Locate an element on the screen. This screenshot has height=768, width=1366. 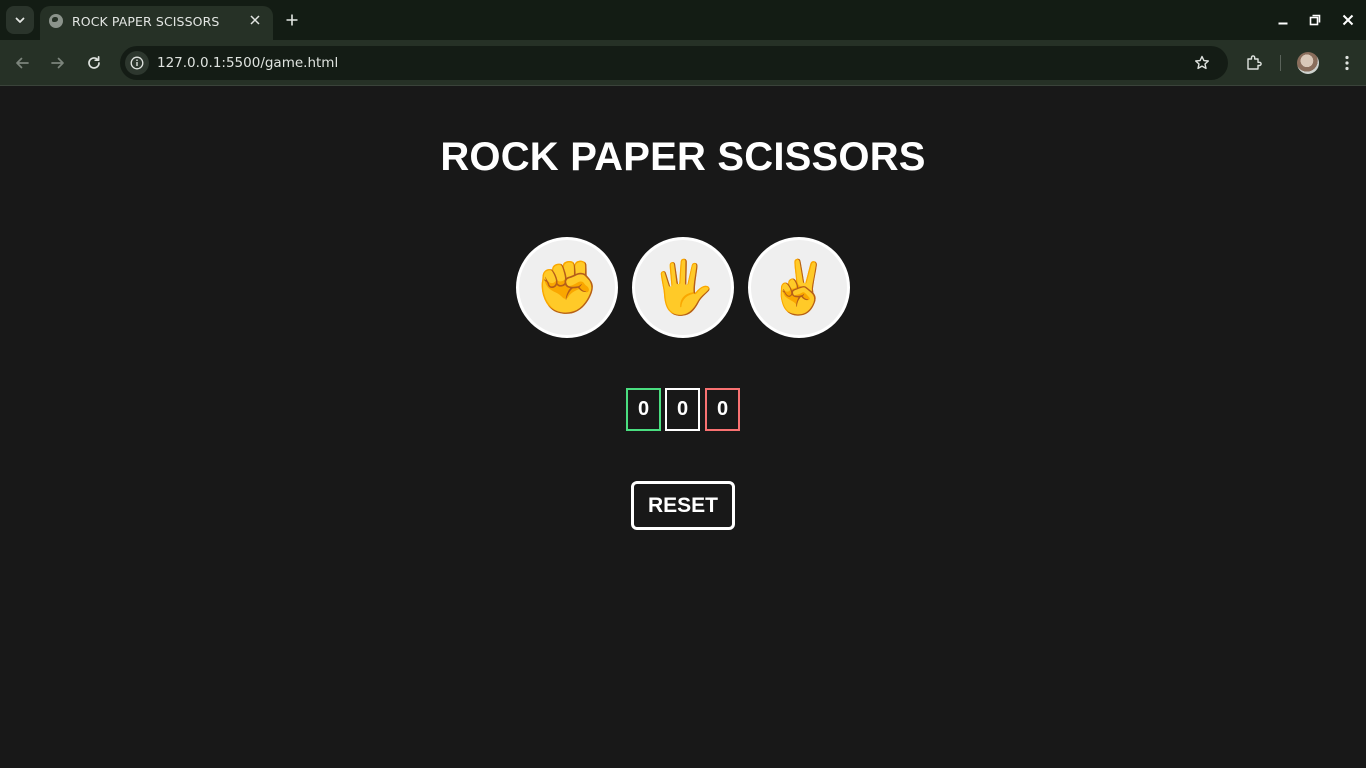
reload-button is located at coordinates (94, 63).